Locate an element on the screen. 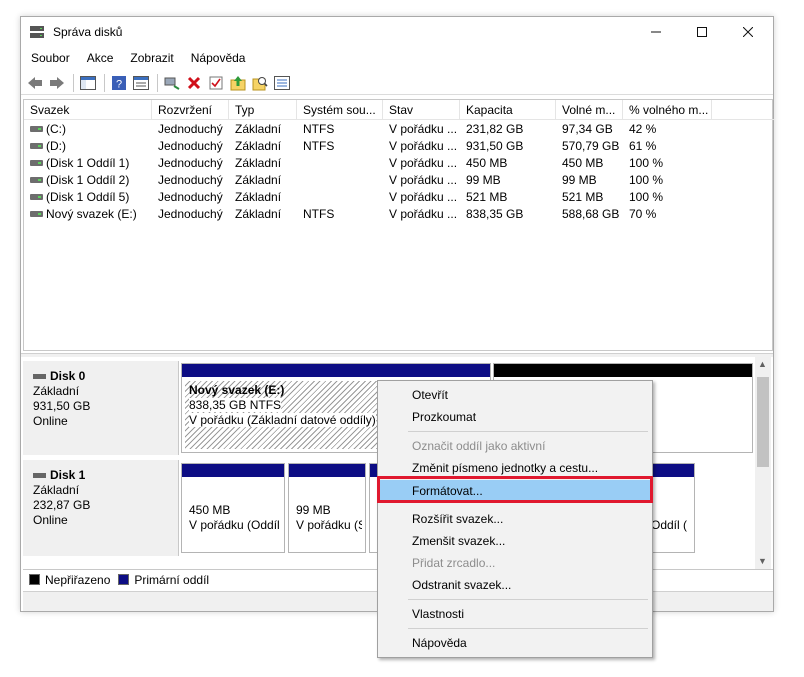 The height and width of the screenshot is (677, 804). cell-volume: (Disk 1 Oddíl 5) is located at coordinates (88, 197).